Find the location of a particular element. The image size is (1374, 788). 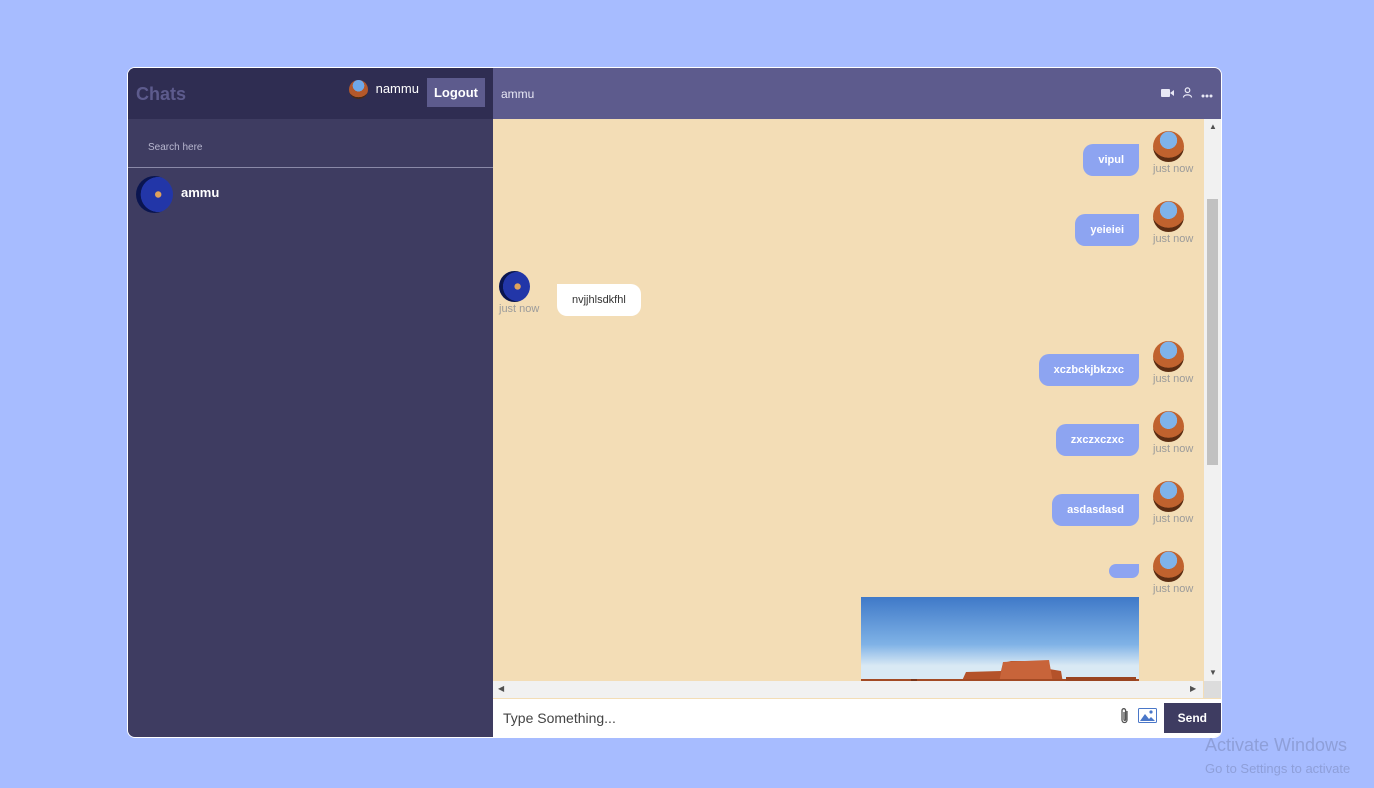

chat-header: ammu is located at coordinates (857, 93).